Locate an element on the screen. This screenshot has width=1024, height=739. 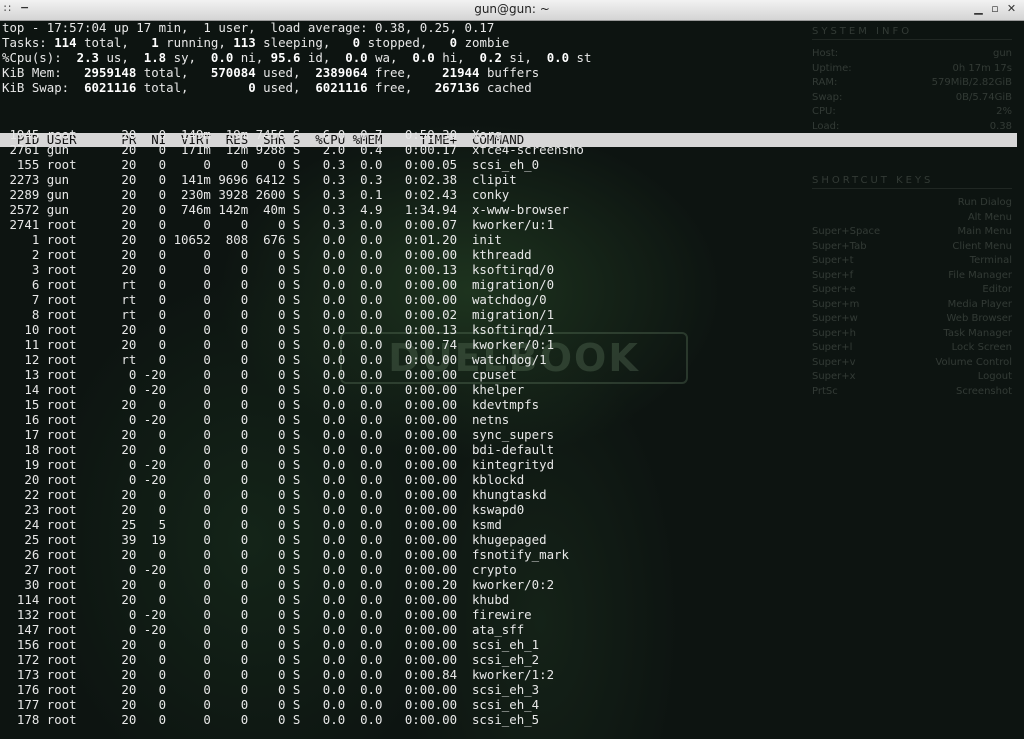
summary-value: 2959148 is located at coordinates (110, 72).